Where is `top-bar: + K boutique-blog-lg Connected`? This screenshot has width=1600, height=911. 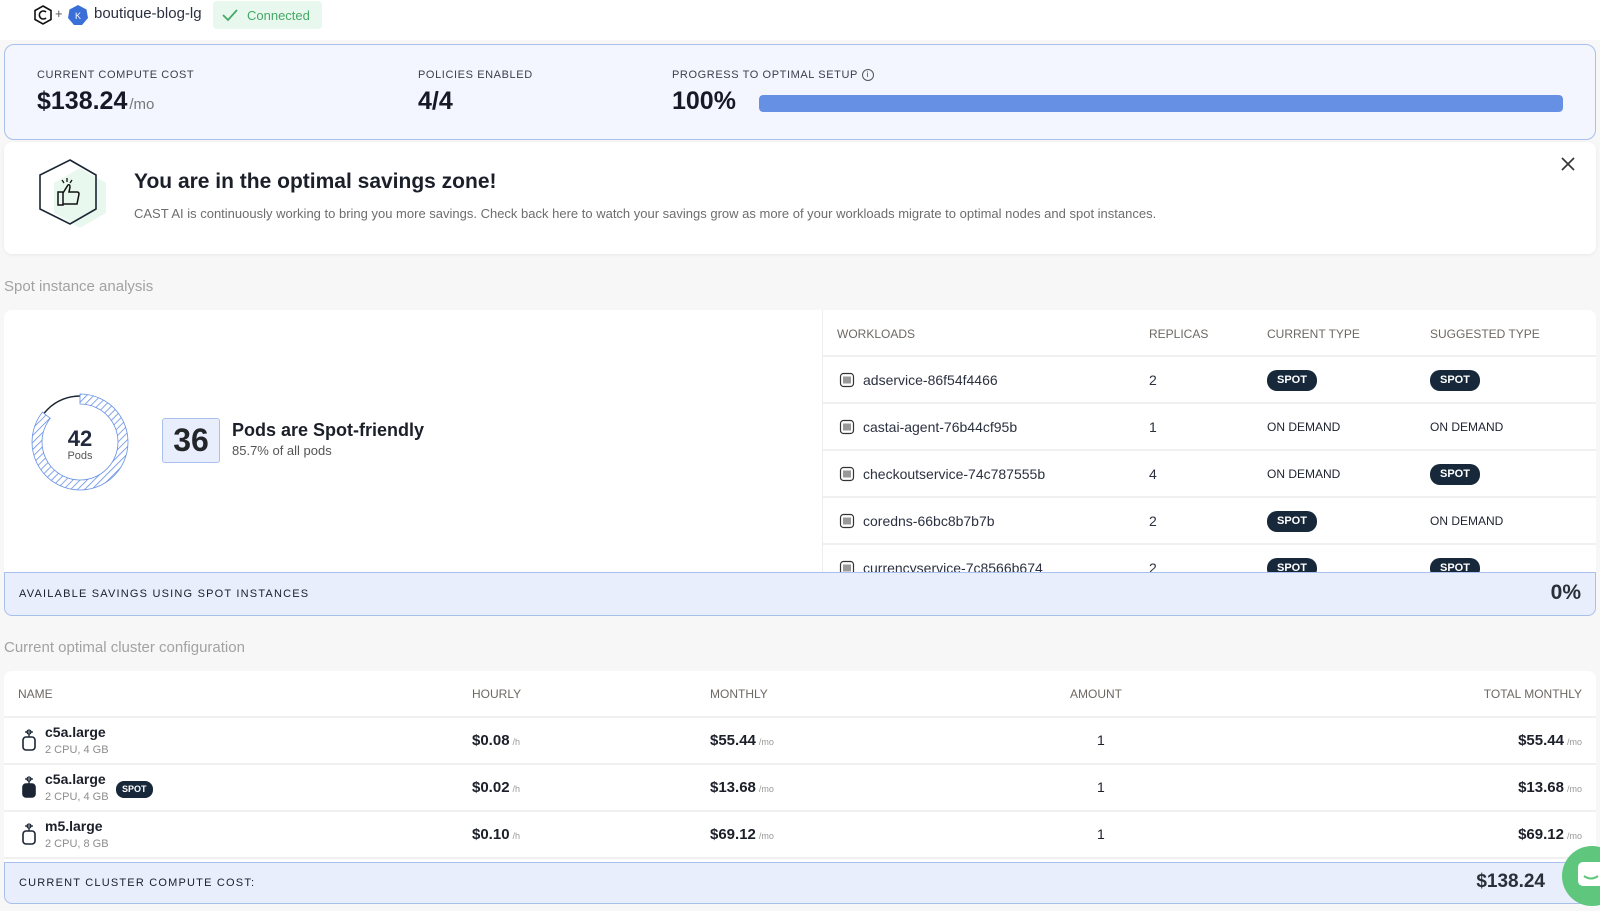 top-bar: + K boutique-blog-lg Connected is located at coordinates (800, 20).